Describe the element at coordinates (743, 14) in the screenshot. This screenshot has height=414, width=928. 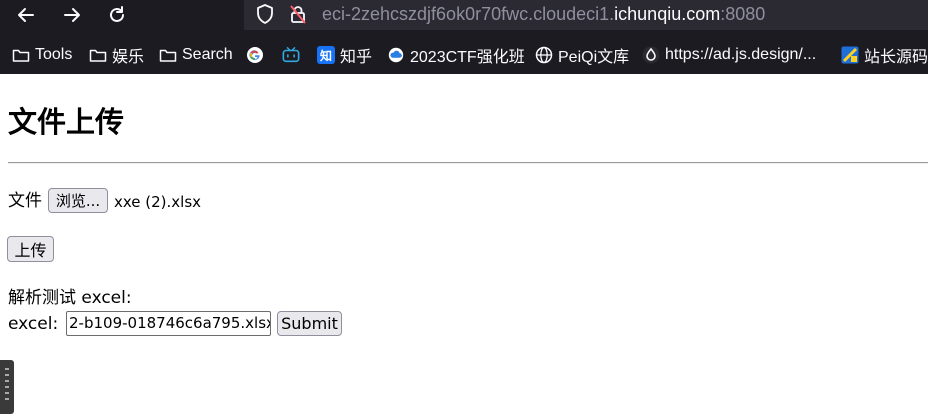
I see `url-port: :8080` at that location.